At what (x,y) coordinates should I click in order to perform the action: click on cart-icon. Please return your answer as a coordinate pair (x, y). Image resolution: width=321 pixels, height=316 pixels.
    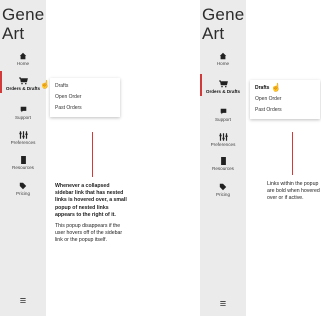
    Looking at the image, I should click on (223, 84).